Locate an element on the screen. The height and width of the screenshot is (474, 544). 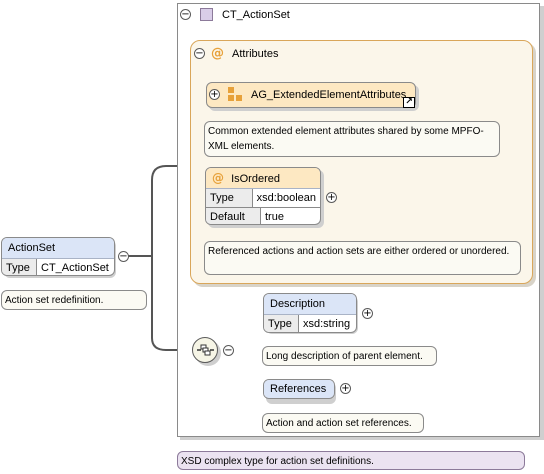
description-element: Description Type xsd:string is located at coordinates (310, 313).